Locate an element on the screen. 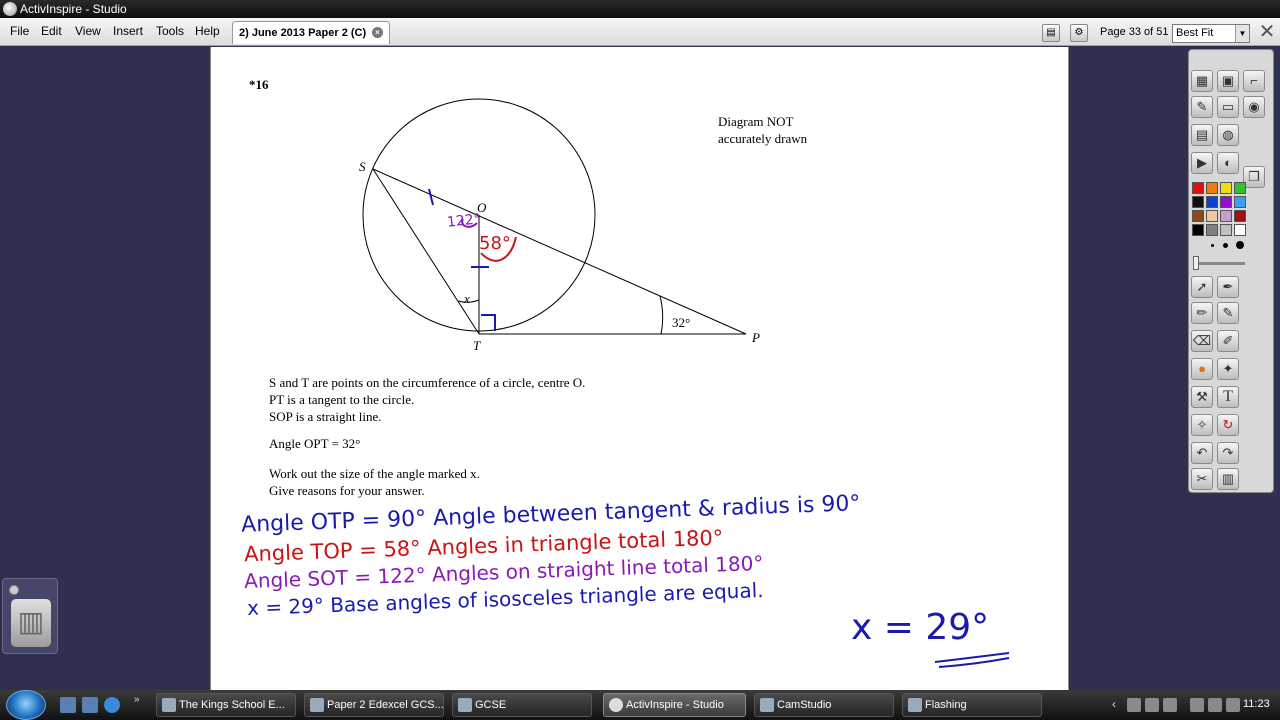 This screenshot has height=720, width=1280. color-swatch-dark-red is located at coordinates (1240, 216).